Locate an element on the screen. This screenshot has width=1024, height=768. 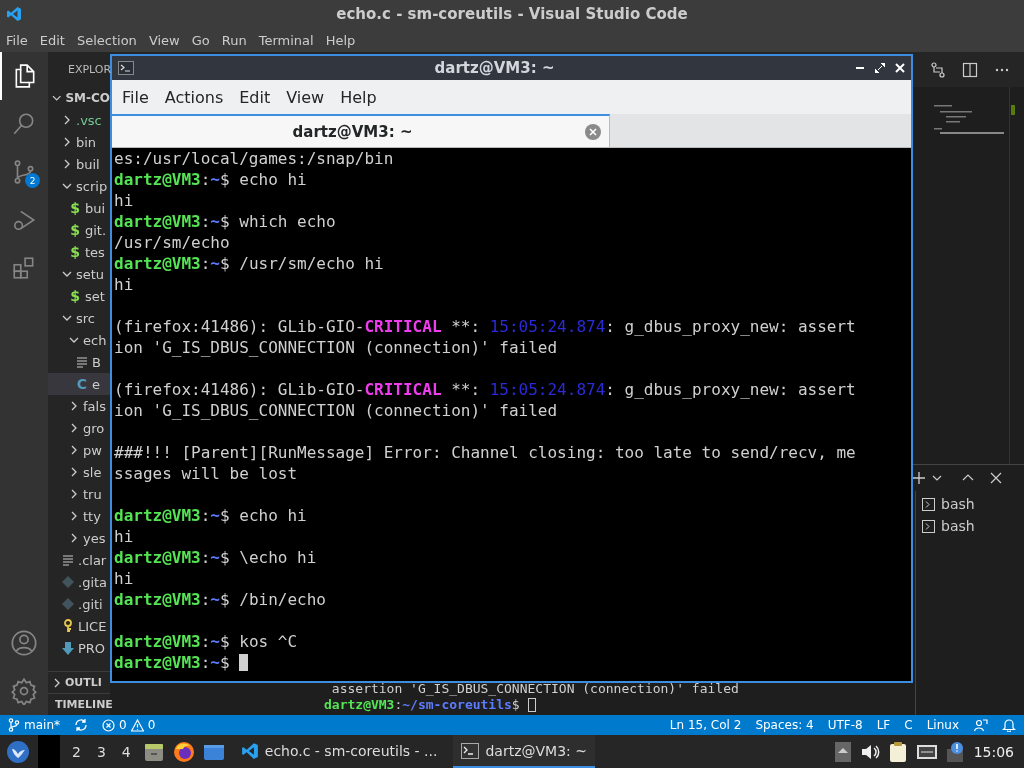
notification-icon is located at coordinates (955, 751).